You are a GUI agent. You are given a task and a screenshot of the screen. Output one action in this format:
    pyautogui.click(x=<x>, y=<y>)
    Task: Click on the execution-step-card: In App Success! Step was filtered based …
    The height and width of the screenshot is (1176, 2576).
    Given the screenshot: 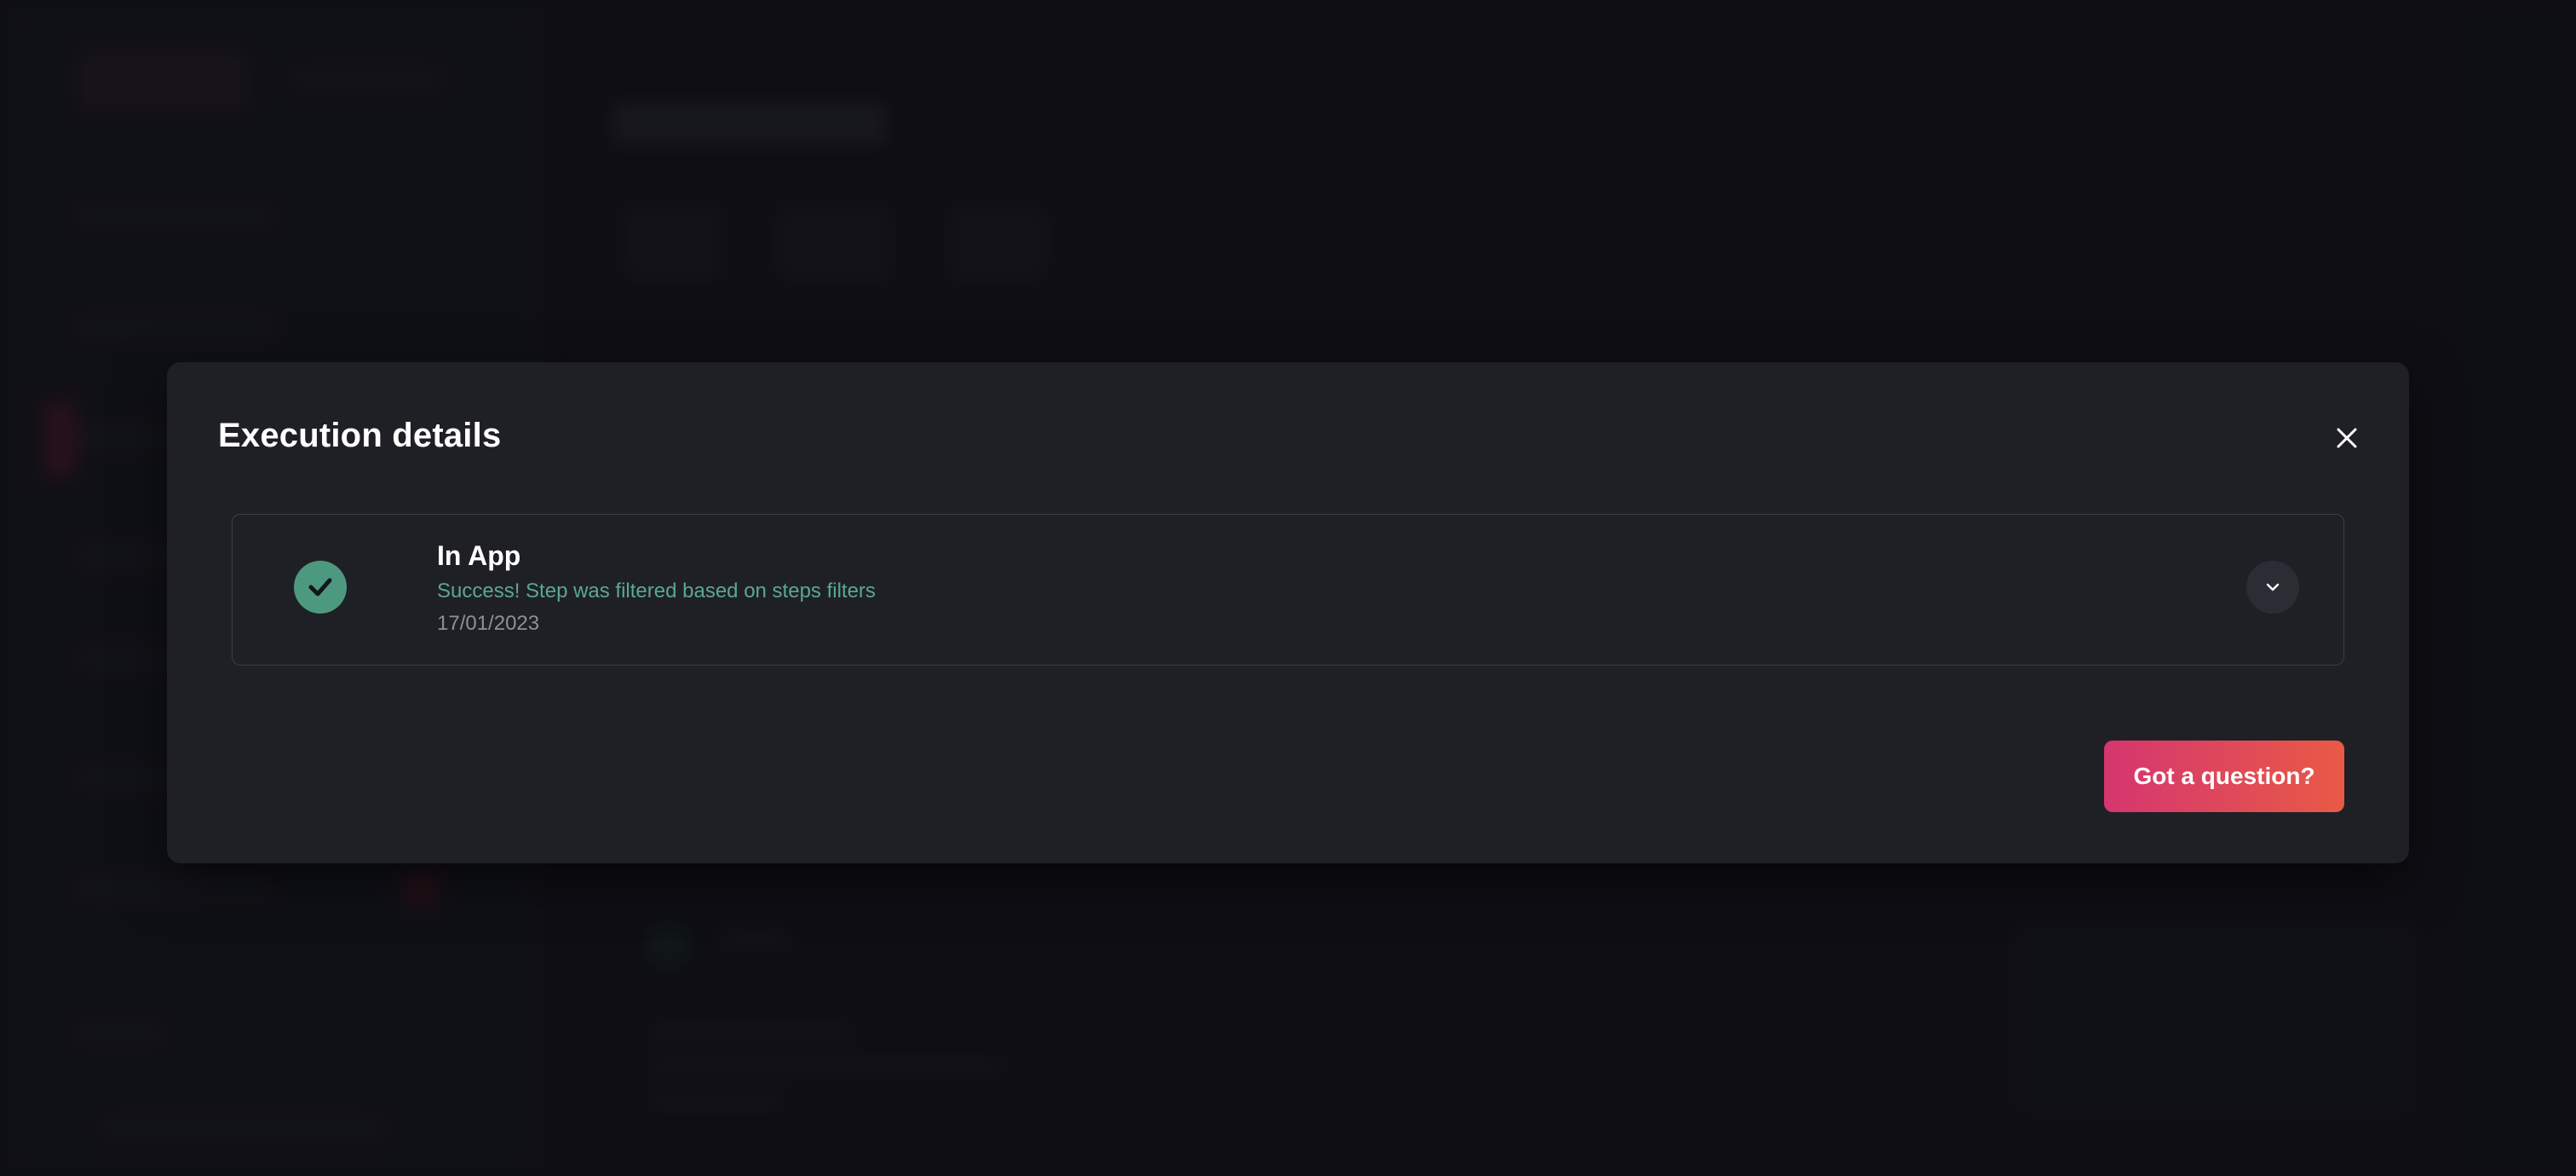 What is the action you would take?
    pyautogui.click(x=1288, y=590)
    